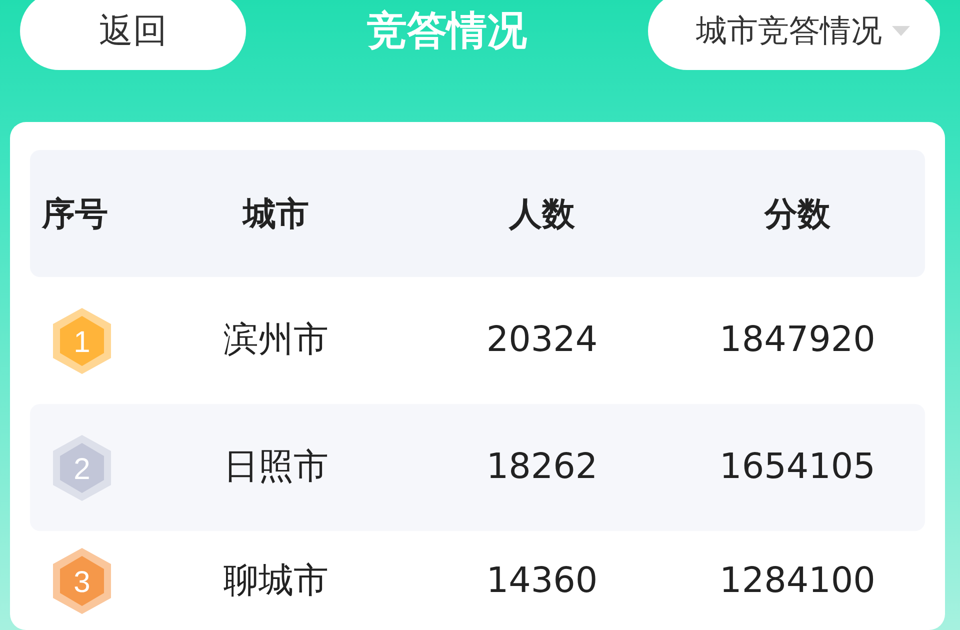  I want to click on column-header: 序号, so click(75, 213).